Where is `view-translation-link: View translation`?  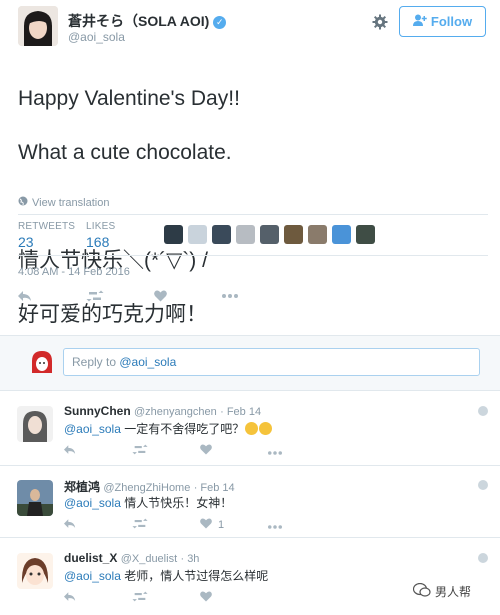 view-translation-link: View translation is located at coordinates (63, 202).